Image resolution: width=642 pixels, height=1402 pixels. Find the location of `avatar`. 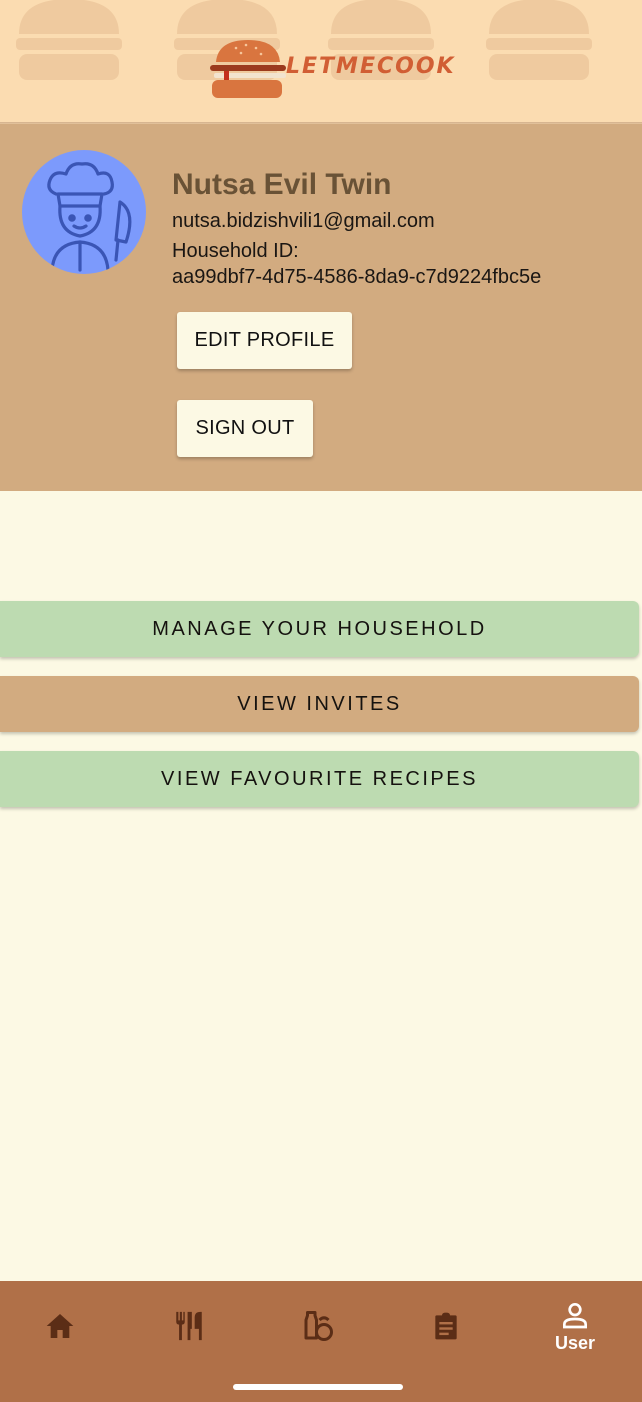

avatar is located at coordinates (84, 212).